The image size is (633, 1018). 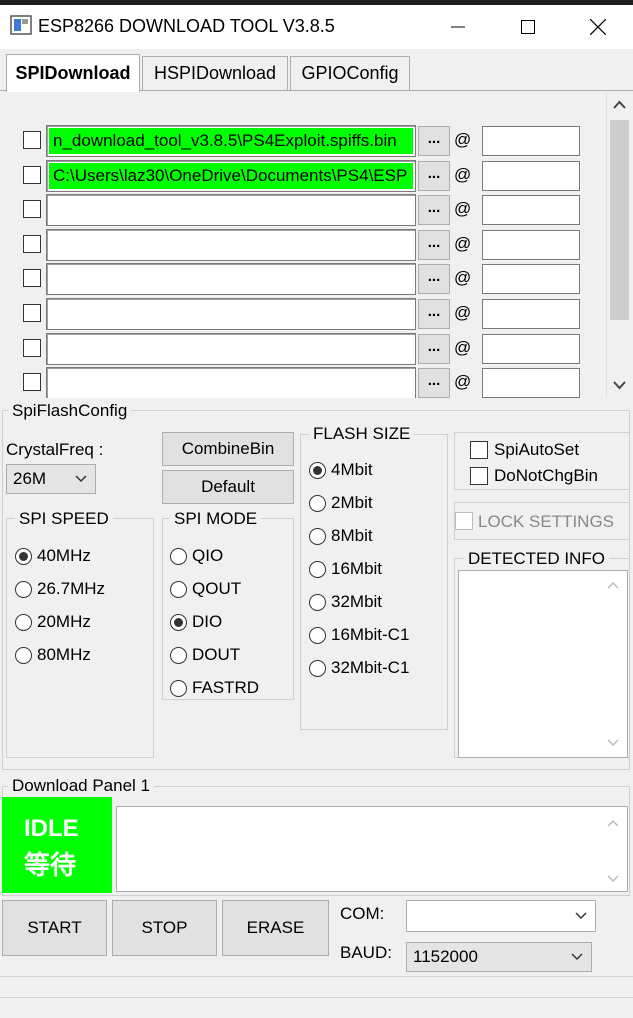 What do you see at coordinates (215, 73) in the screenshot?
I see `tab-hspidownload: HSPIDownload` at bounding box center [215, 73].